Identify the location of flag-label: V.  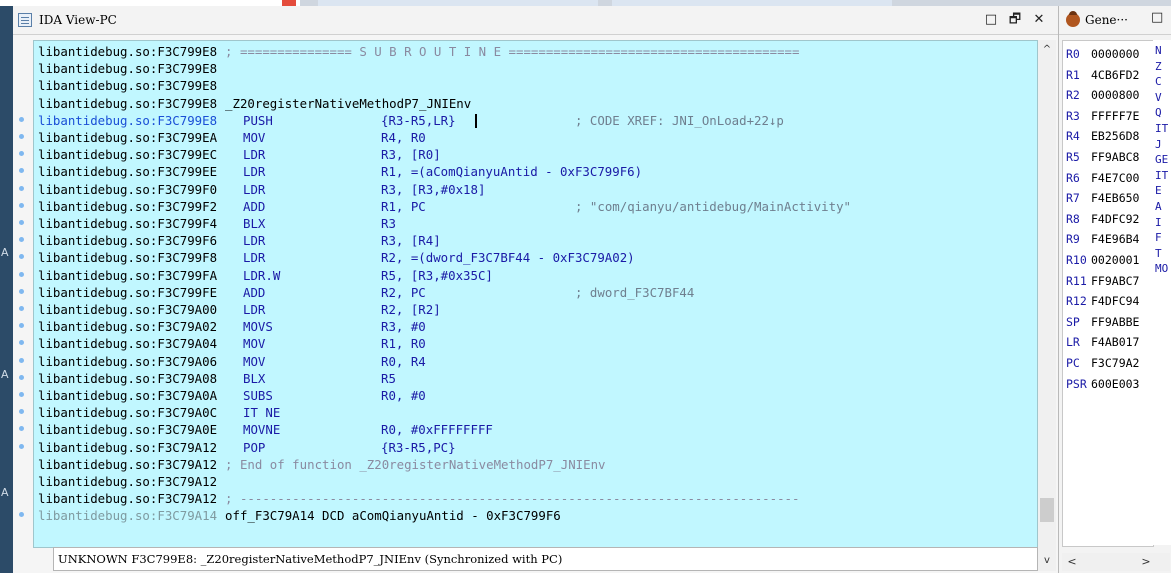
(1158, 97).